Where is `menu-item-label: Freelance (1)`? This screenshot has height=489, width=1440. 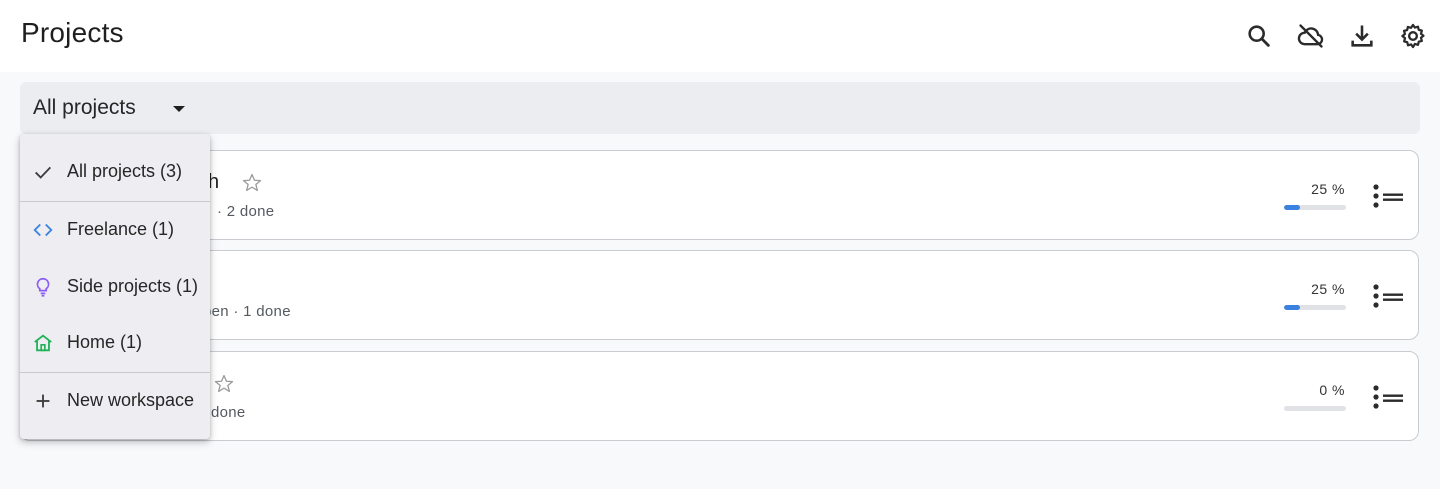 menu-item-label: Freelance (1) is located at coordinates (121, 229).